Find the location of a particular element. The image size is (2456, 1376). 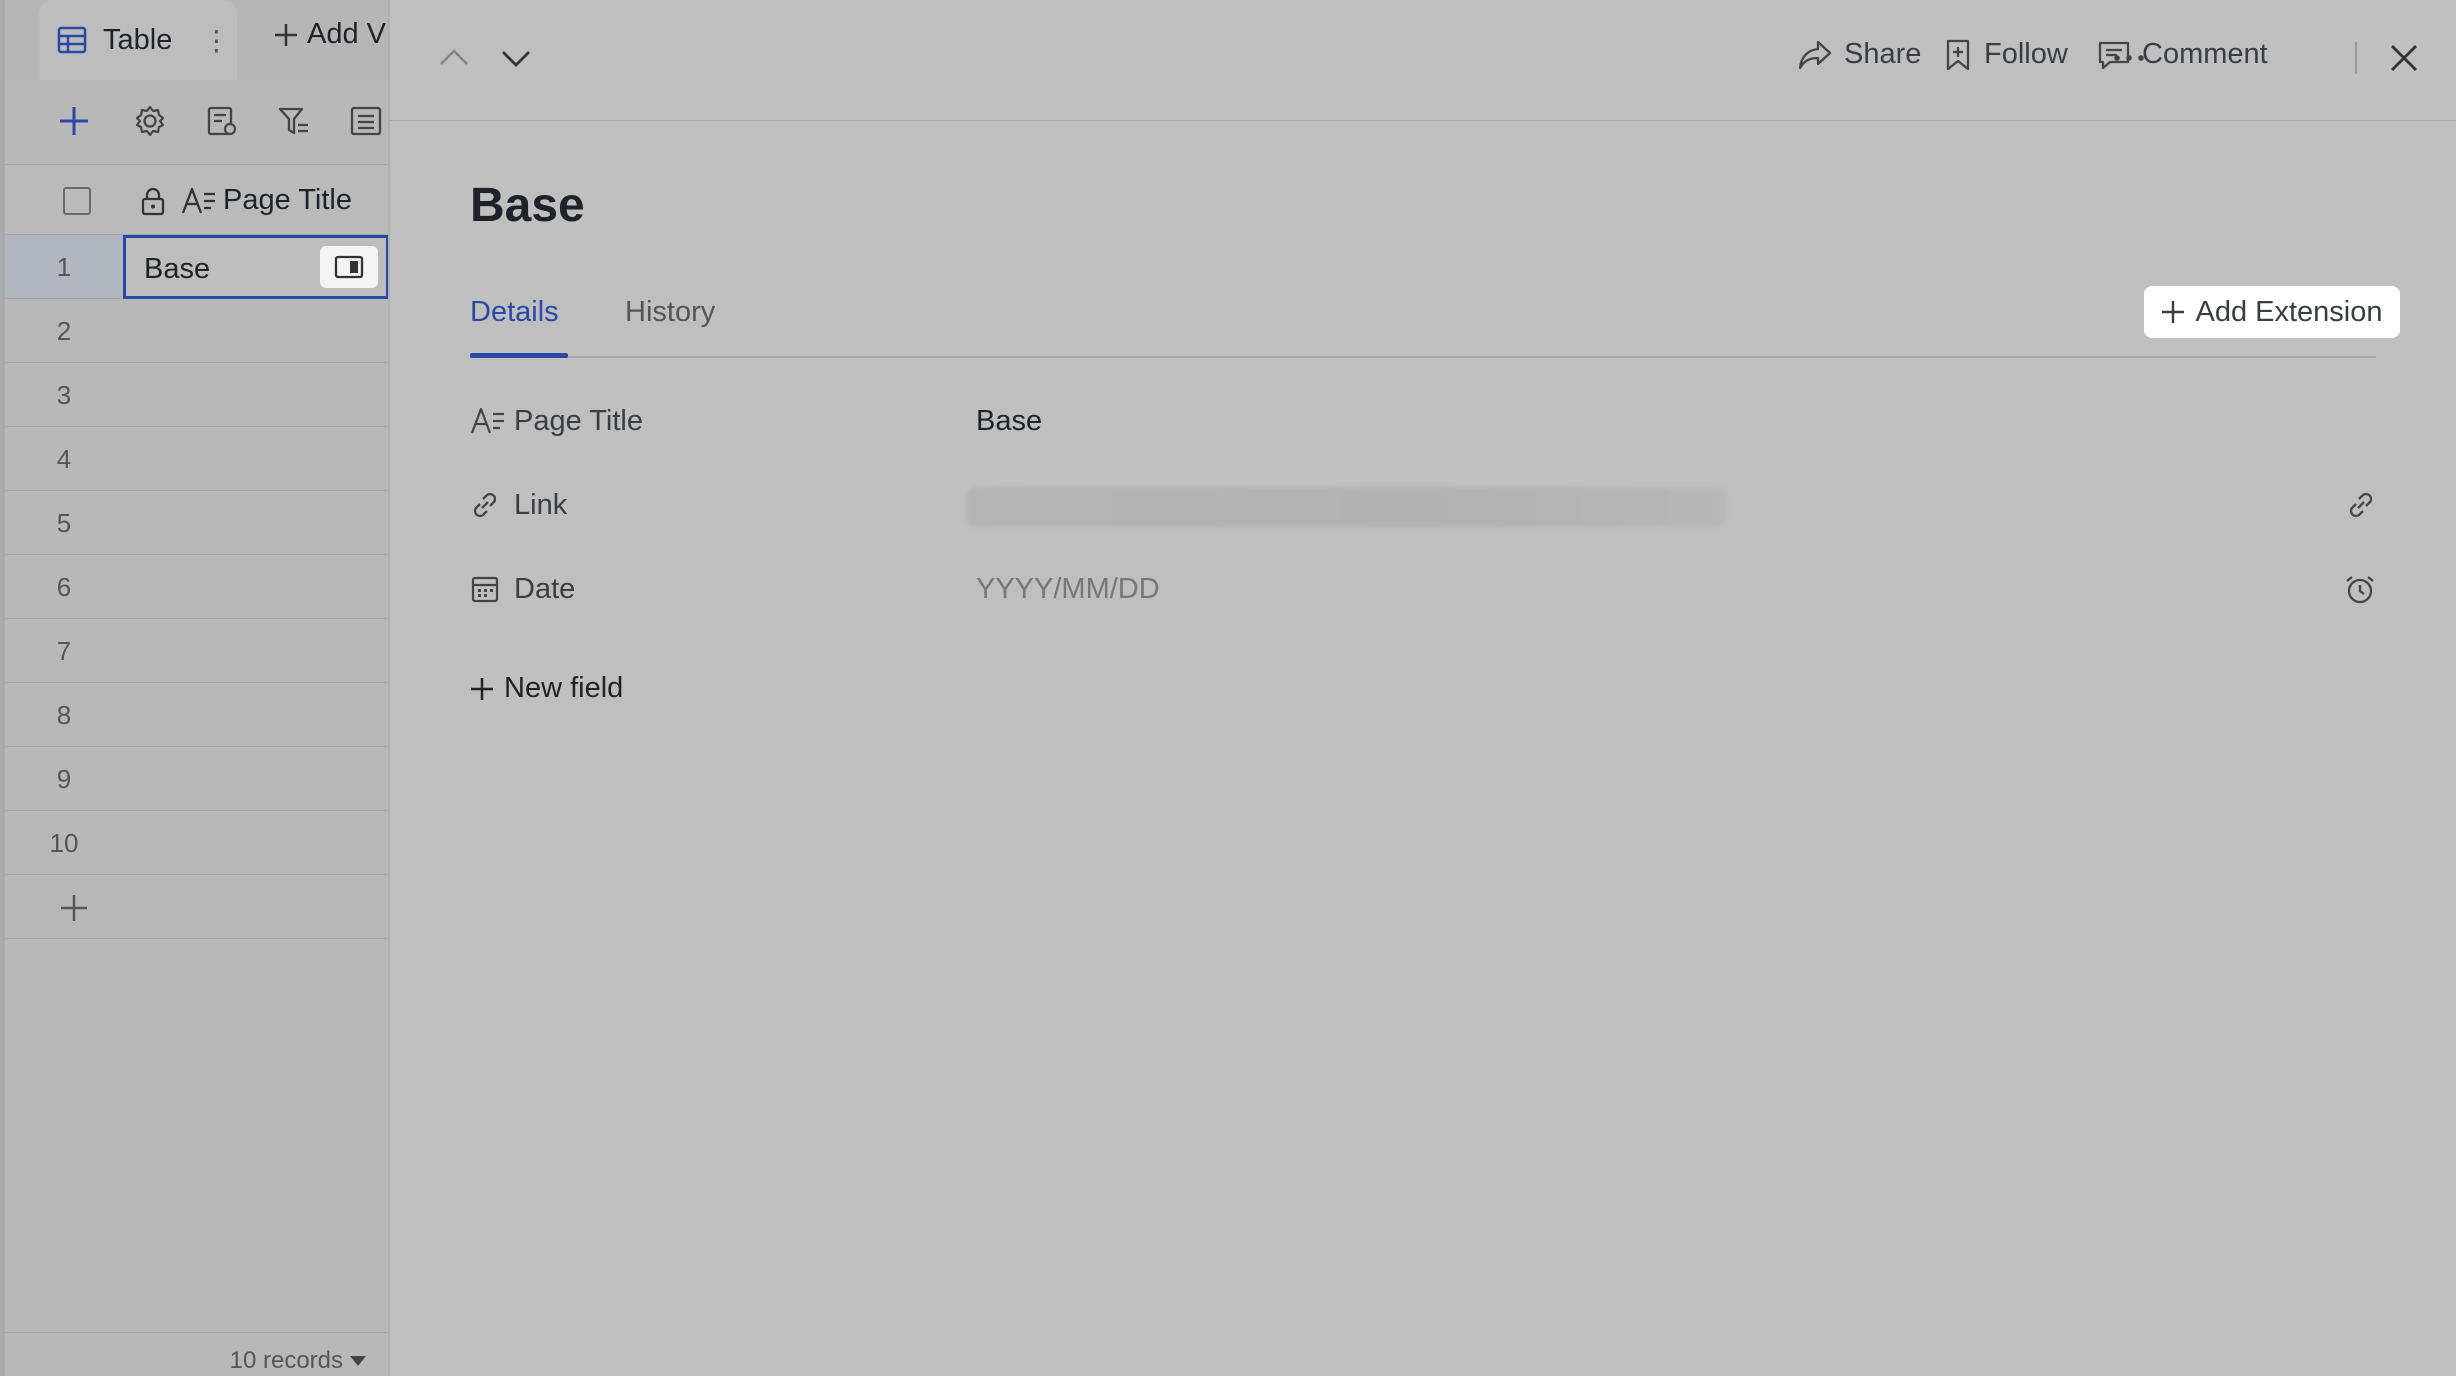

gear-icon is located at coordinates (150, 121).